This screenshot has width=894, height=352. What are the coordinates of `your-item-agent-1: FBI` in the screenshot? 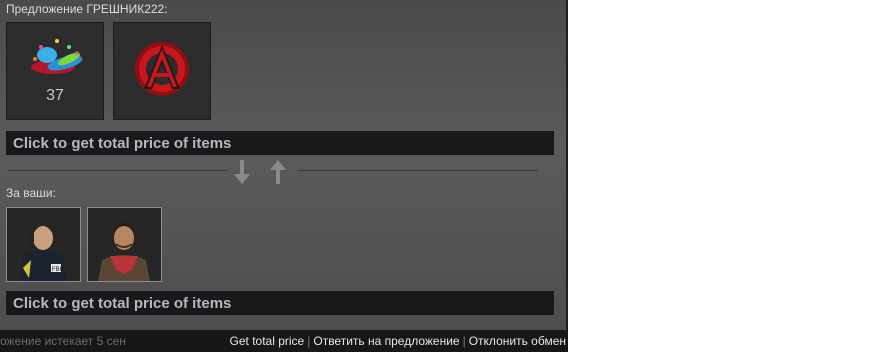 It's located at (43, 244).